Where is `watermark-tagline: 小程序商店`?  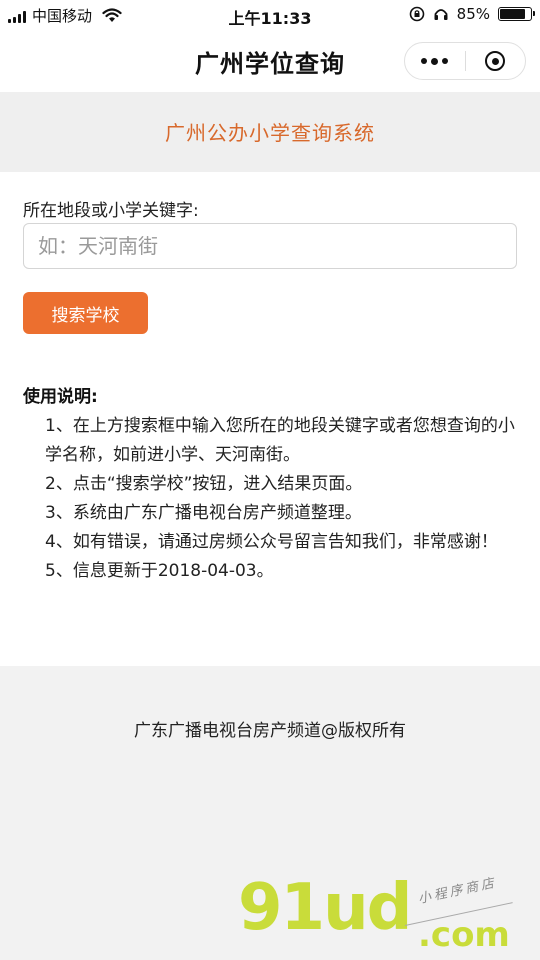
watermark-tagline: 小程序商店 is located at coordinates (457, 891).